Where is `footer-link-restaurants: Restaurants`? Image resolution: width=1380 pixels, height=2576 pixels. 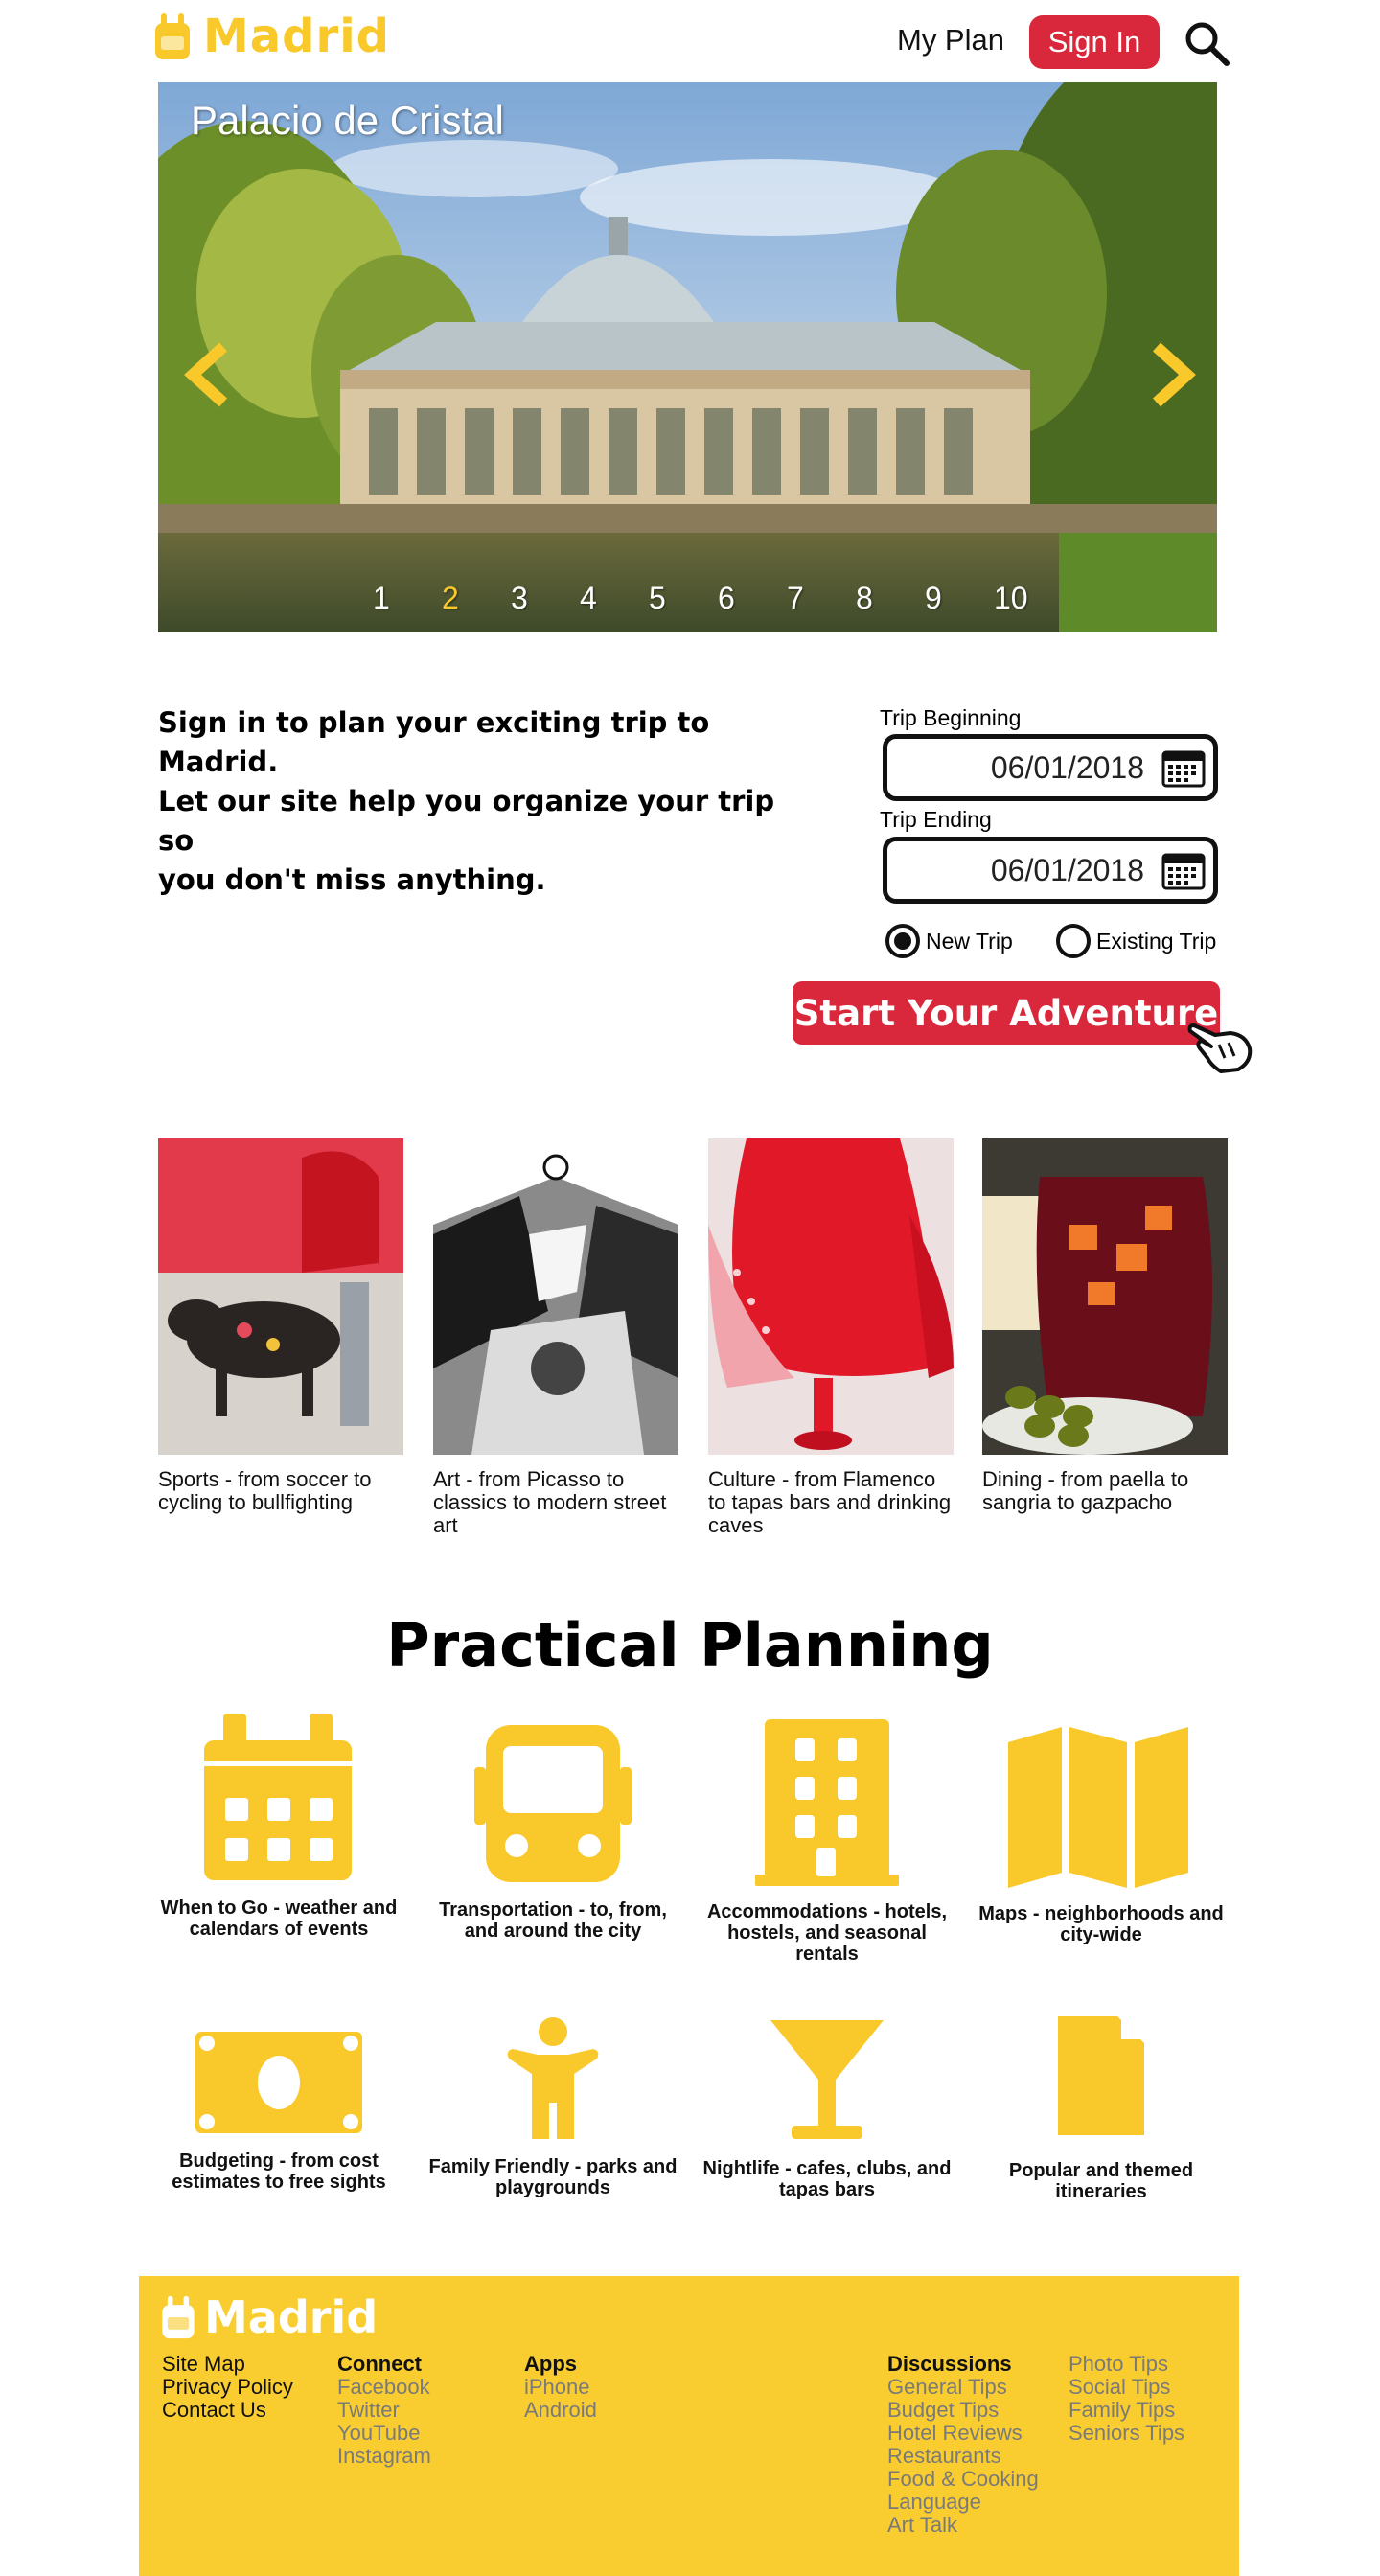 footer-link-restaurants: Restaurants is located at coordinates (963, 2456).